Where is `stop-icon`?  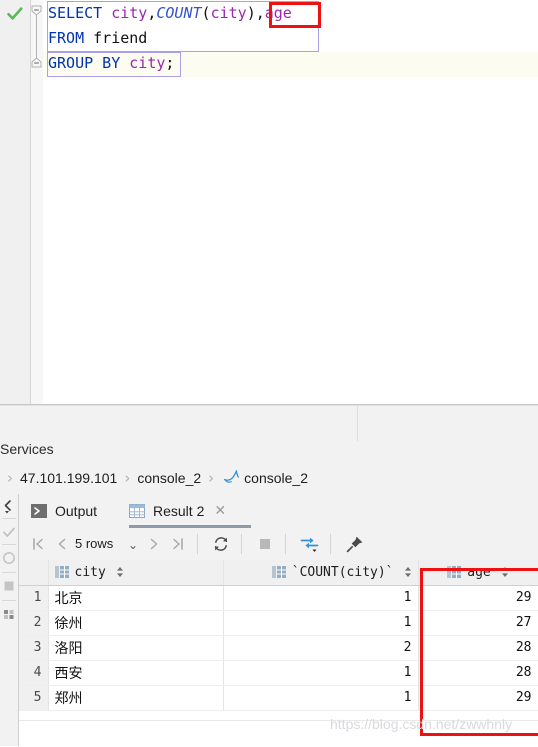 stop-icon is located at coordinates (265, 544).